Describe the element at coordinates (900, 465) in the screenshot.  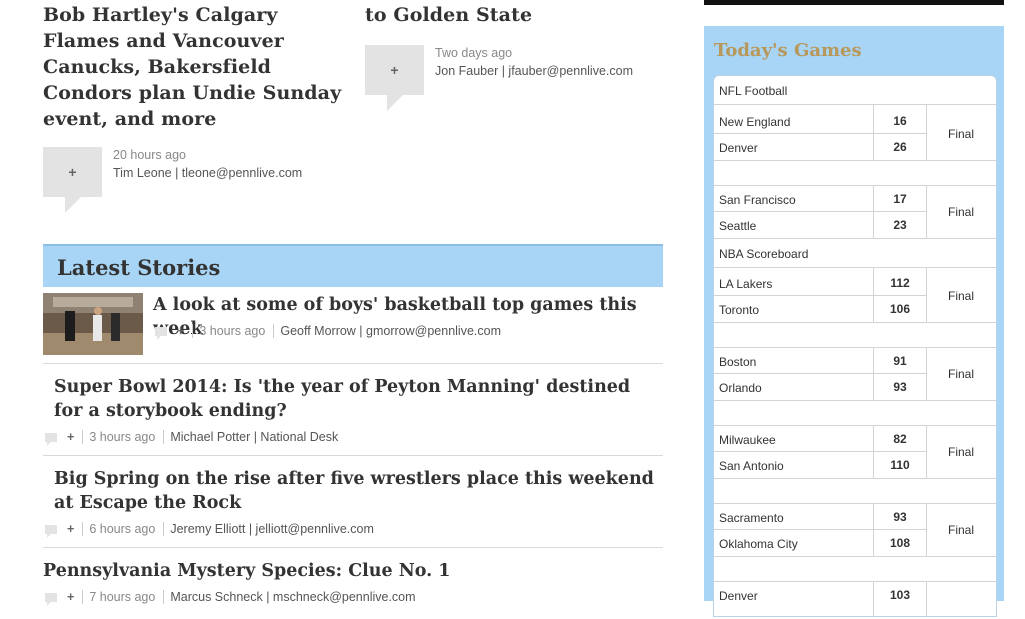
I see `team-score: 110` at that location.